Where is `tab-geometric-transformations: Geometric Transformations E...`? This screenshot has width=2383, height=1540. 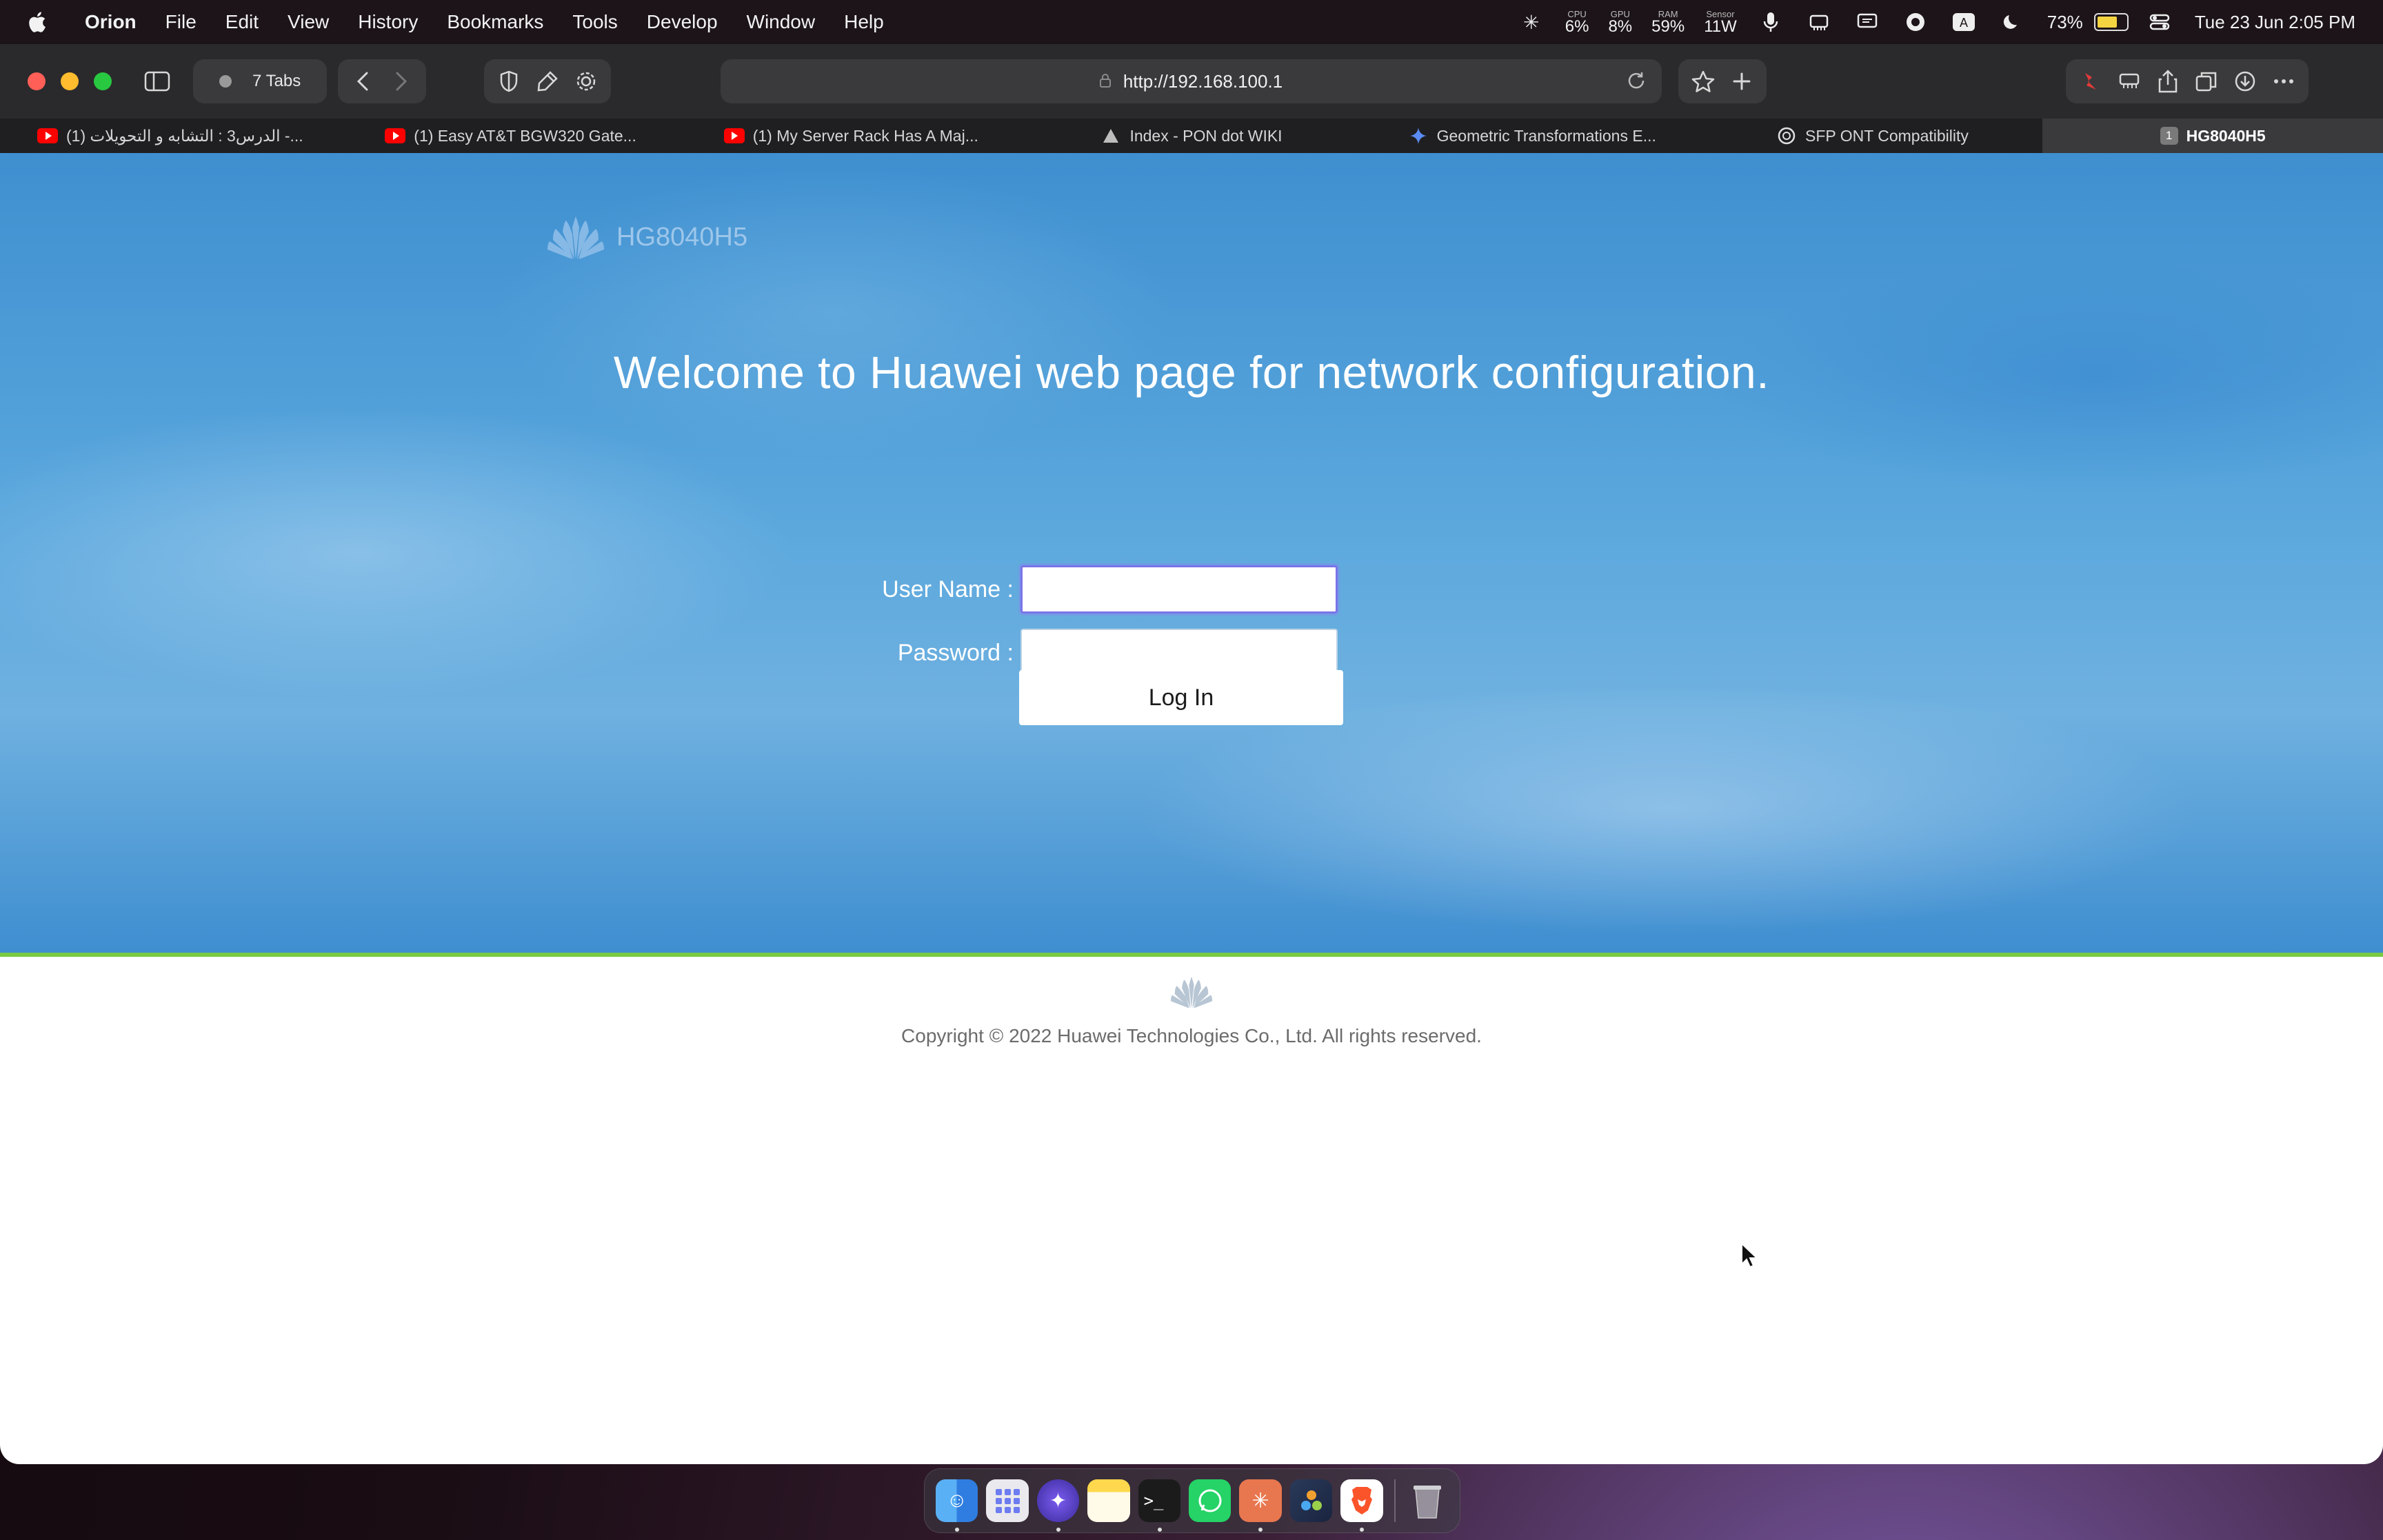 tab-geometric-transformations: Geometric Transformations E... is located at coordinates (1532, 136).